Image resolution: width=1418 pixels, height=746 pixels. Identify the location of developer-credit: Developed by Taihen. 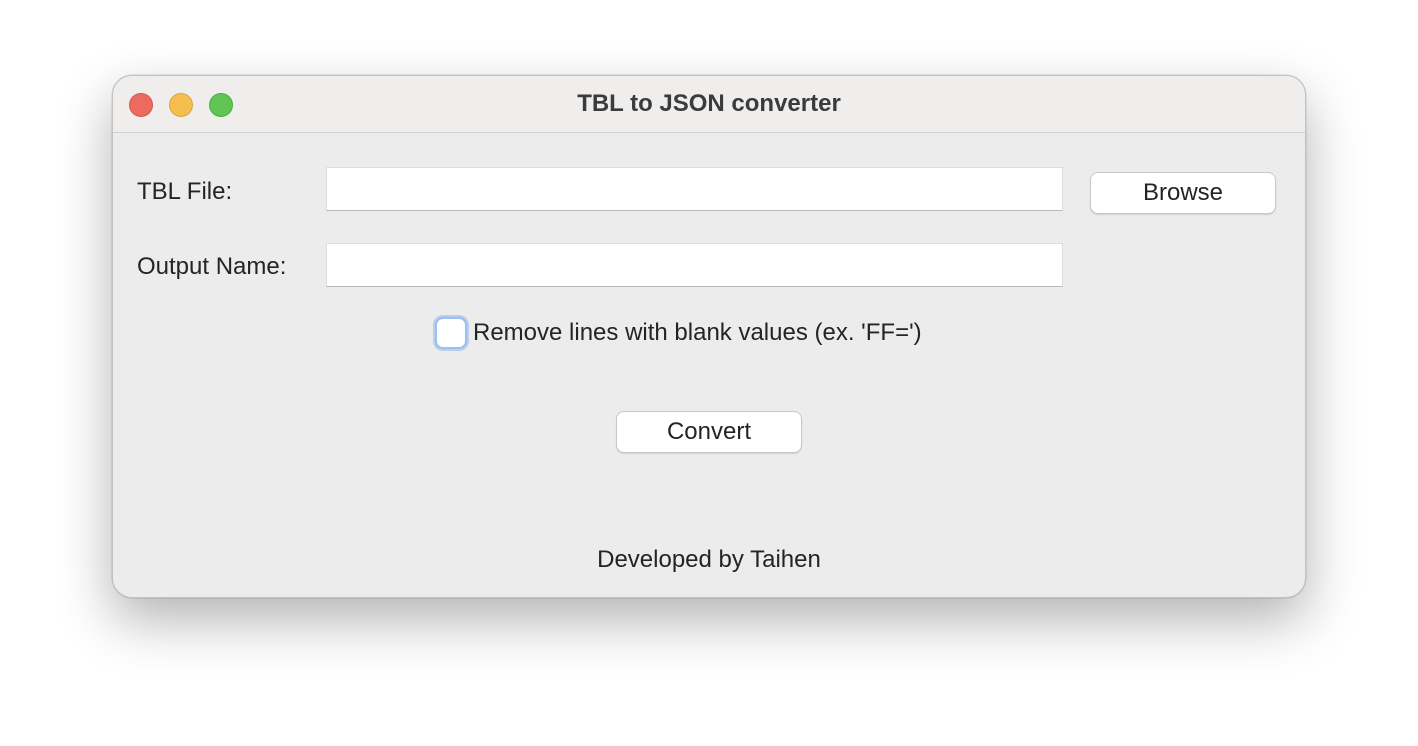
(709, 559).